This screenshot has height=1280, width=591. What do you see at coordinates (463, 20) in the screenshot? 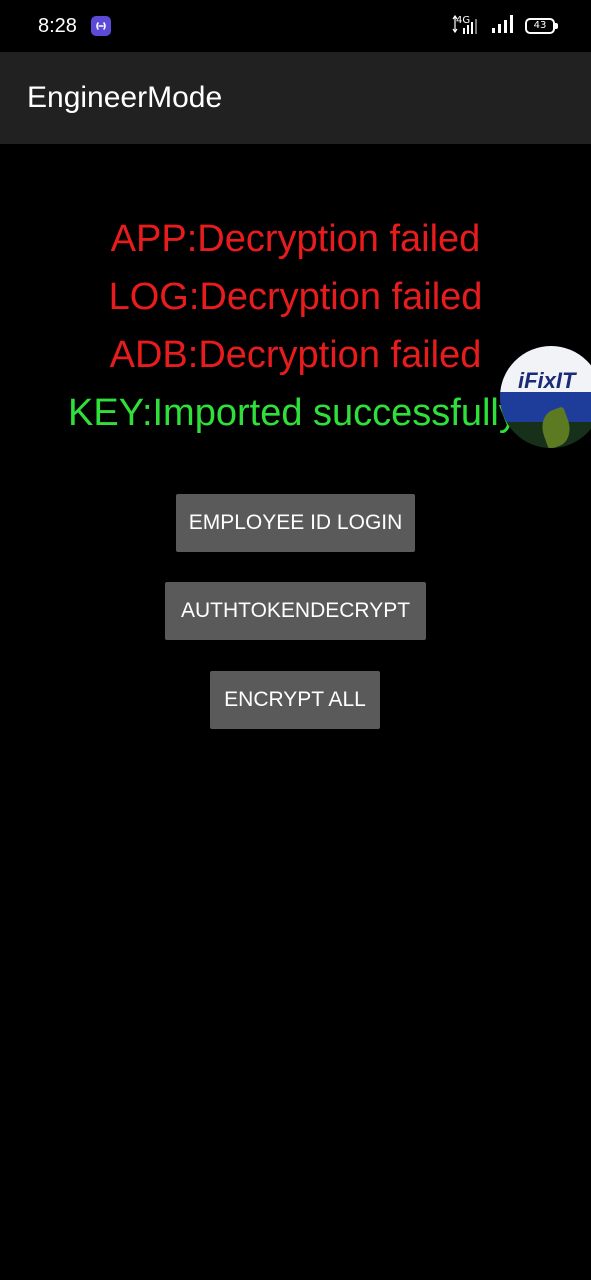
I see `network-type-label: 4G` at bounding box center [463, 20].